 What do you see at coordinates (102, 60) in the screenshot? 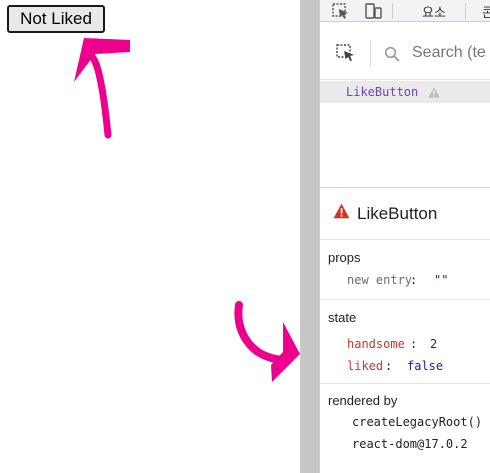
I see `up-arrow-head-annotation` at bounding box center [102, 60].